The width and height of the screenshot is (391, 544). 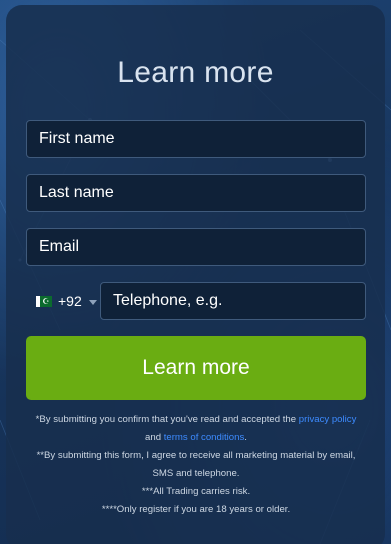 I want to click on dial-code: +92, so click(x=70, y=301).